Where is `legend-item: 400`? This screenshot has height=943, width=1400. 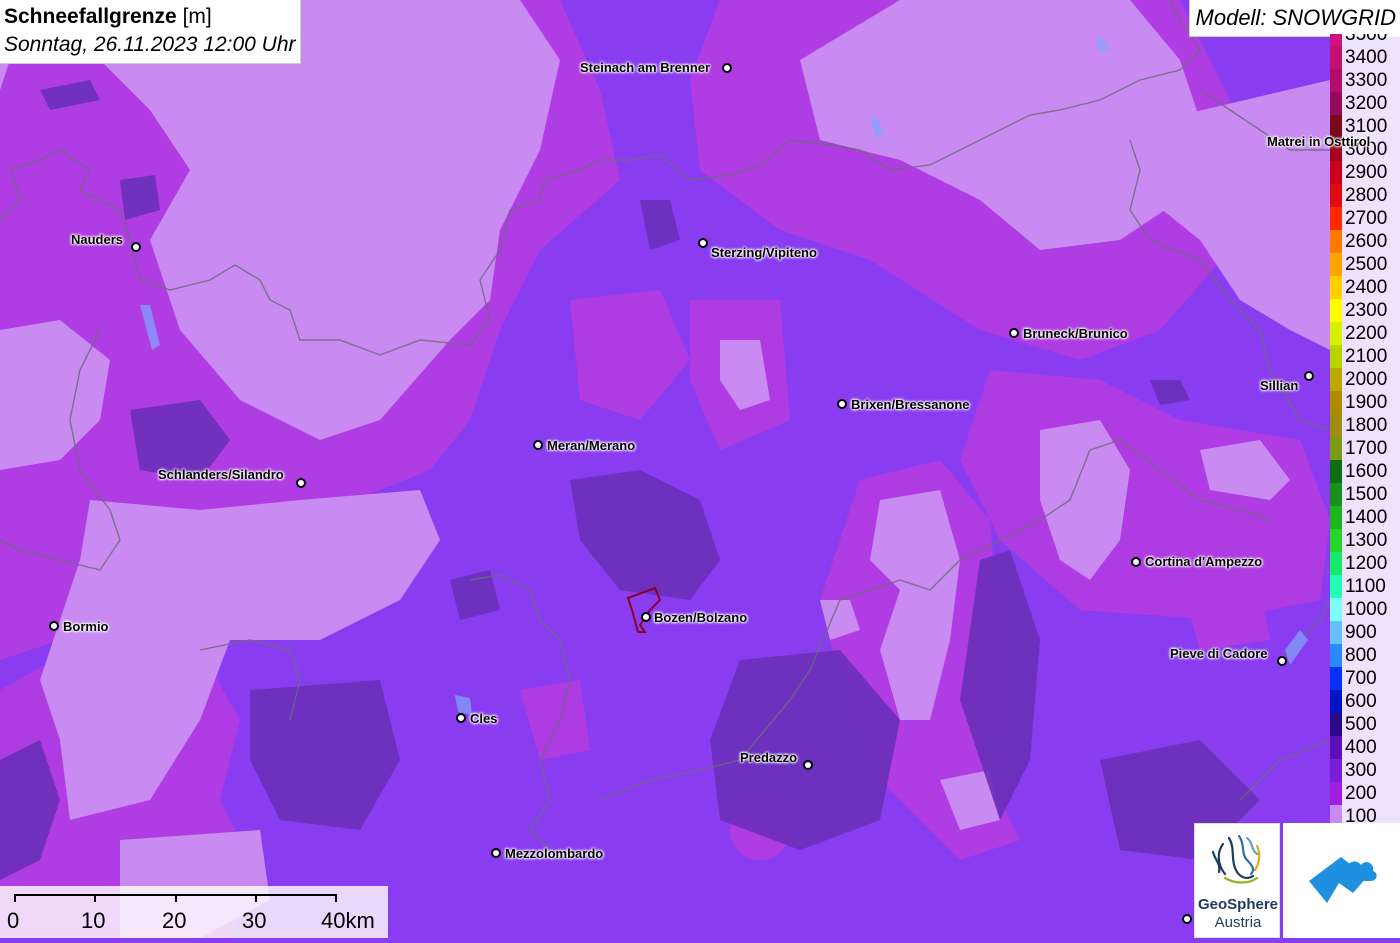 legend-item: 400 is located at coordinates (1365, 747).